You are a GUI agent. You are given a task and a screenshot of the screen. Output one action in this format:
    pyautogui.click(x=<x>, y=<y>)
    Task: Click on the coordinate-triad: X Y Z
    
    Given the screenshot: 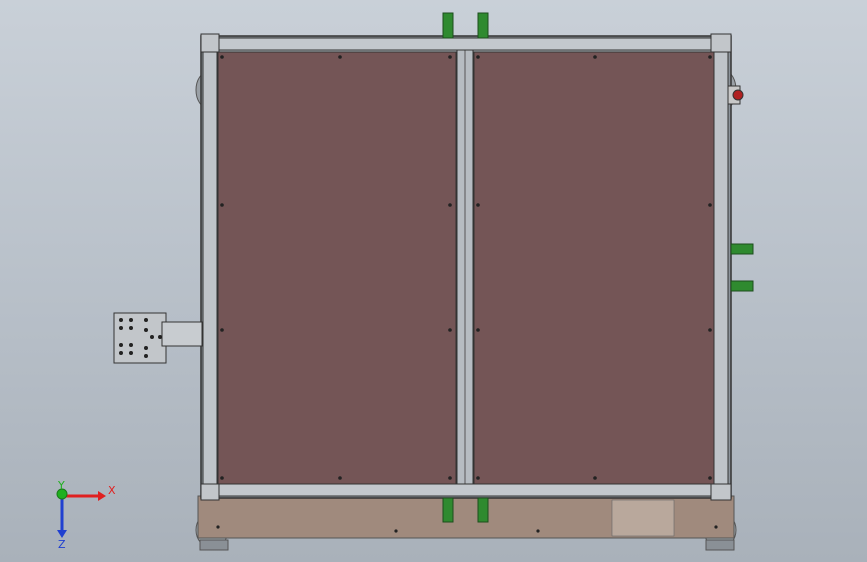 What is the action you would take?
    pyautogui.click(x=86, y=515)
    